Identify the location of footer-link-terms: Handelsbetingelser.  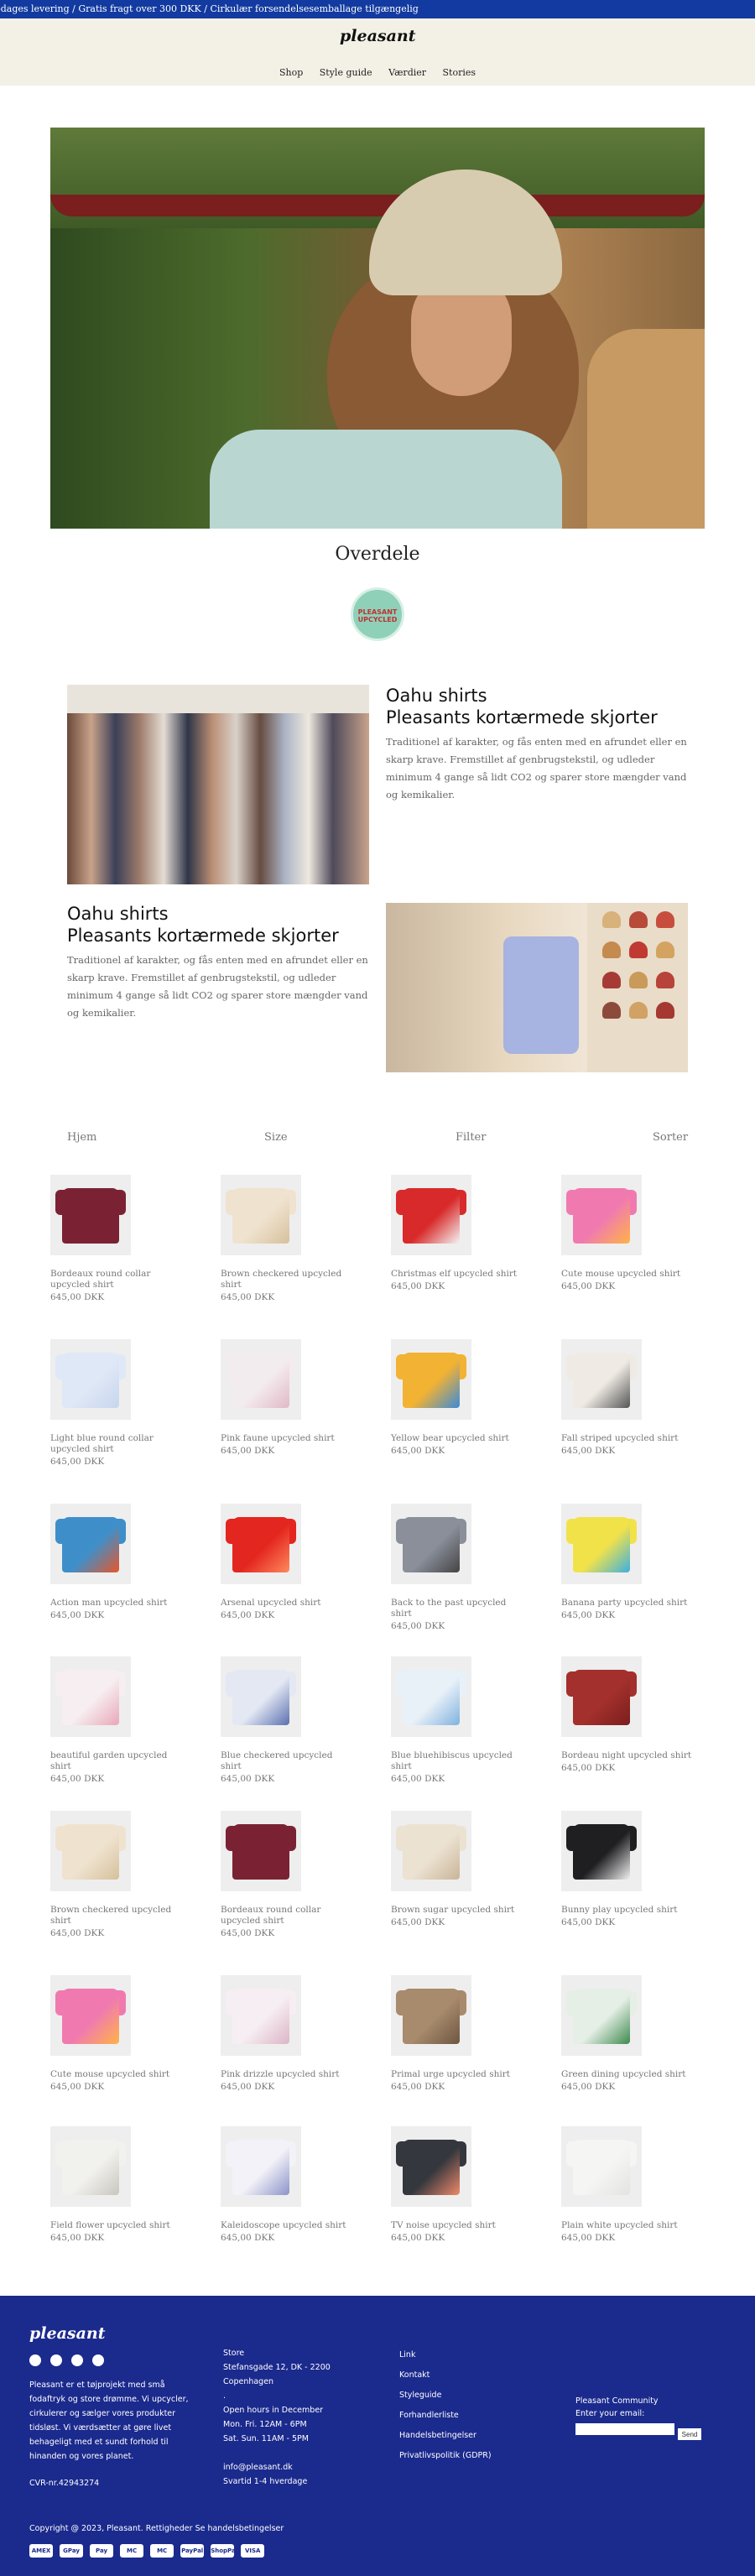
(467, 2435).